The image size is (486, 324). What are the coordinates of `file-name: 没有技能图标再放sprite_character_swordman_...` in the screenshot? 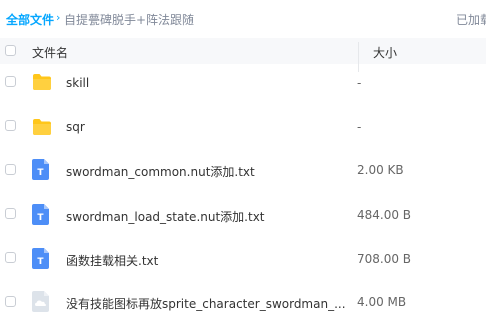 It's located at (206, 303).